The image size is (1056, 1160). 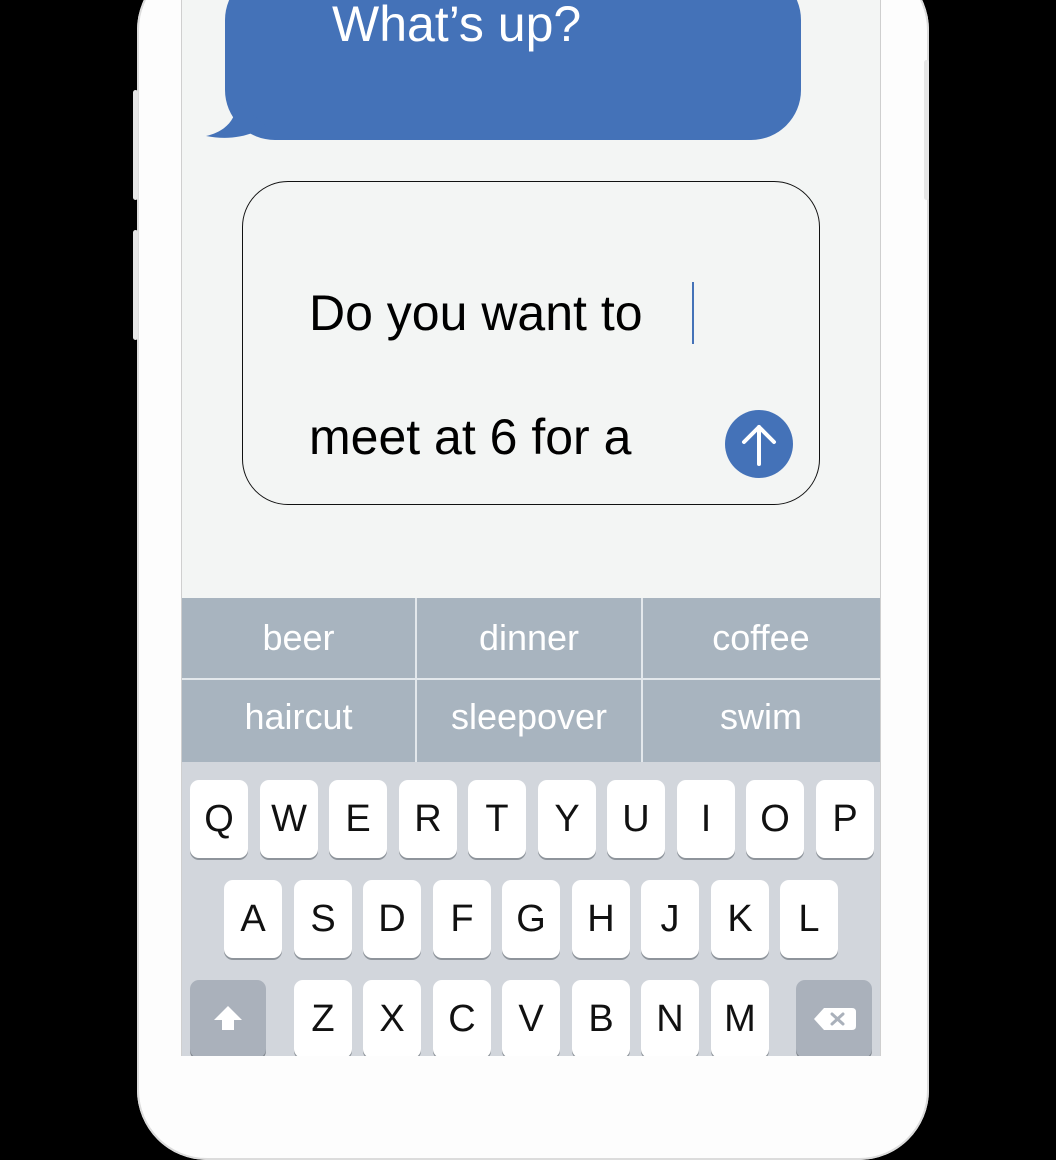 What do you see at coordinates (693, 313) in the screenshot?
I see `text-cursor` at bounding box center [693, 313].